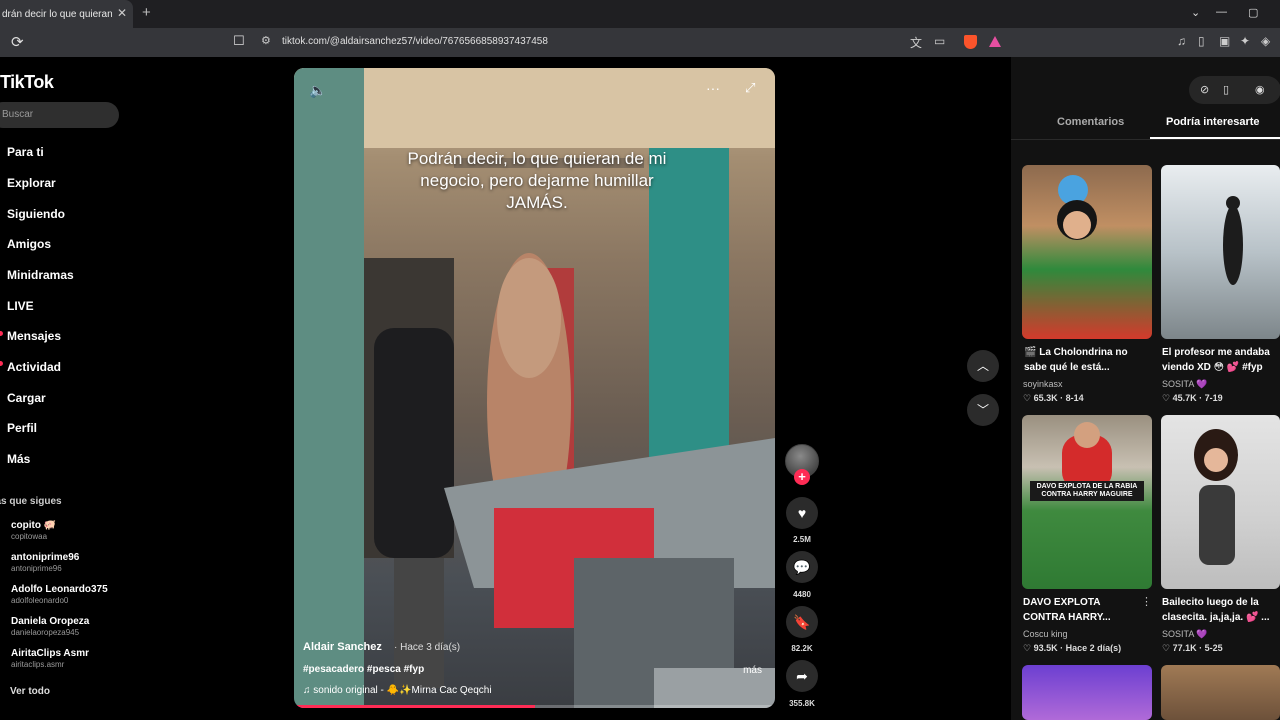 The width and height of the screenshot is (1280, 720). What do you see at coordinates (640, 14) in the screenshot?
I see `browser-tab-bar: drán decir lo que quieran de m ✕ + ⌄ — ▢` at bounding box center [640, 14].